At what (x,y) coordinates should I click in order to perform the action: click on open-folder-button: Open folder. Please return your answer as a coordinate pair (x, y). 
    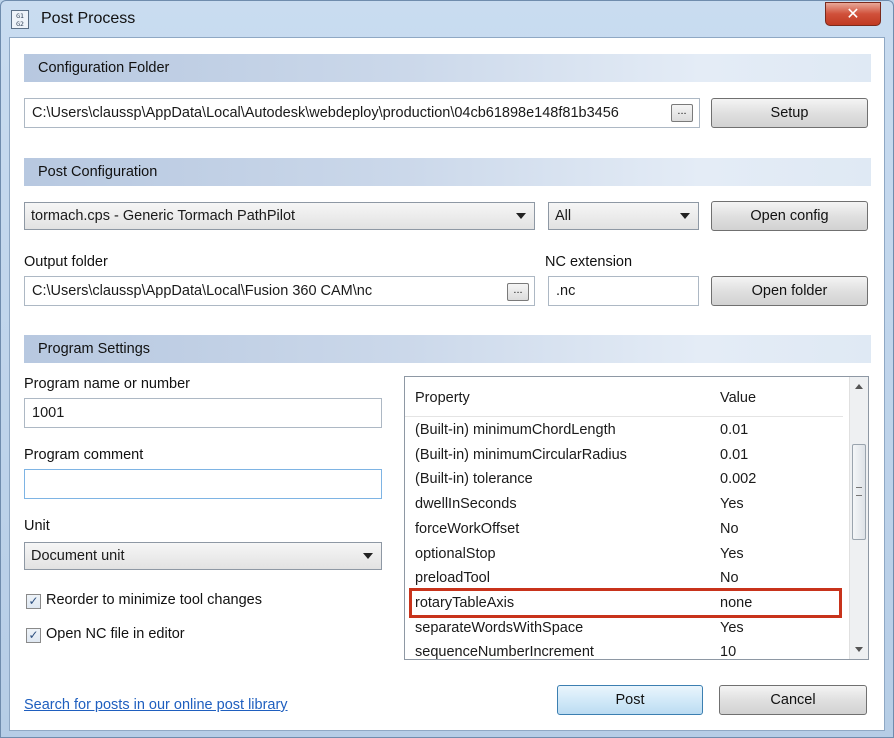
    Looking at the image, I should click on (789, 291).